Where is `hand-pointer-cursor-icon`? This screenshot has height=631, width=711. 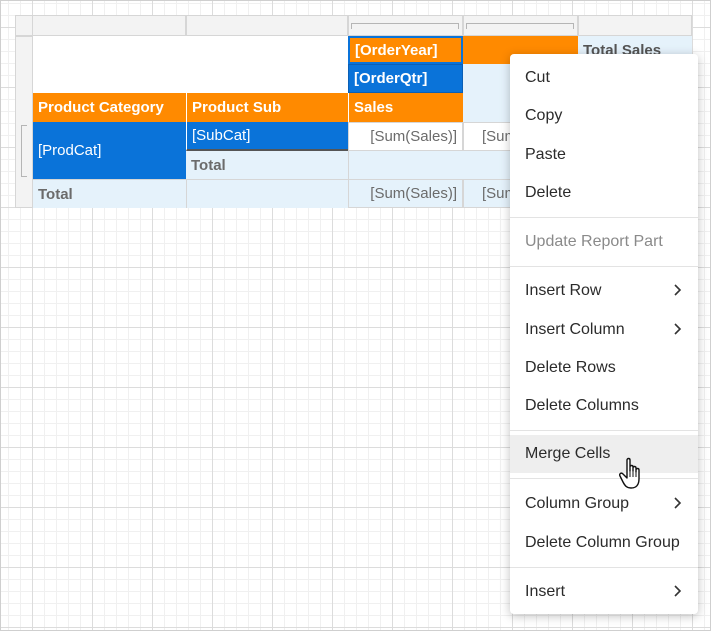
hand-pointer-cursor-icon is located at coordinates (629, 473).